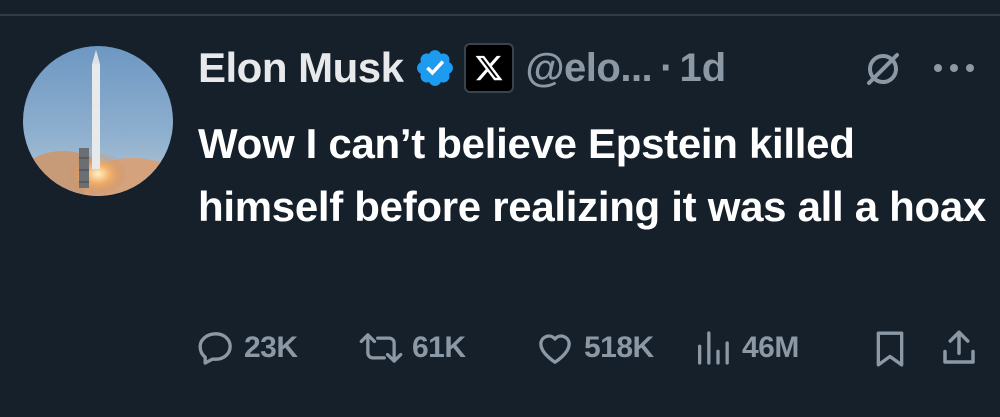 This screenshot has height=417, width=1000. I want to click on retweet-count: 61K, so click(439, 347).